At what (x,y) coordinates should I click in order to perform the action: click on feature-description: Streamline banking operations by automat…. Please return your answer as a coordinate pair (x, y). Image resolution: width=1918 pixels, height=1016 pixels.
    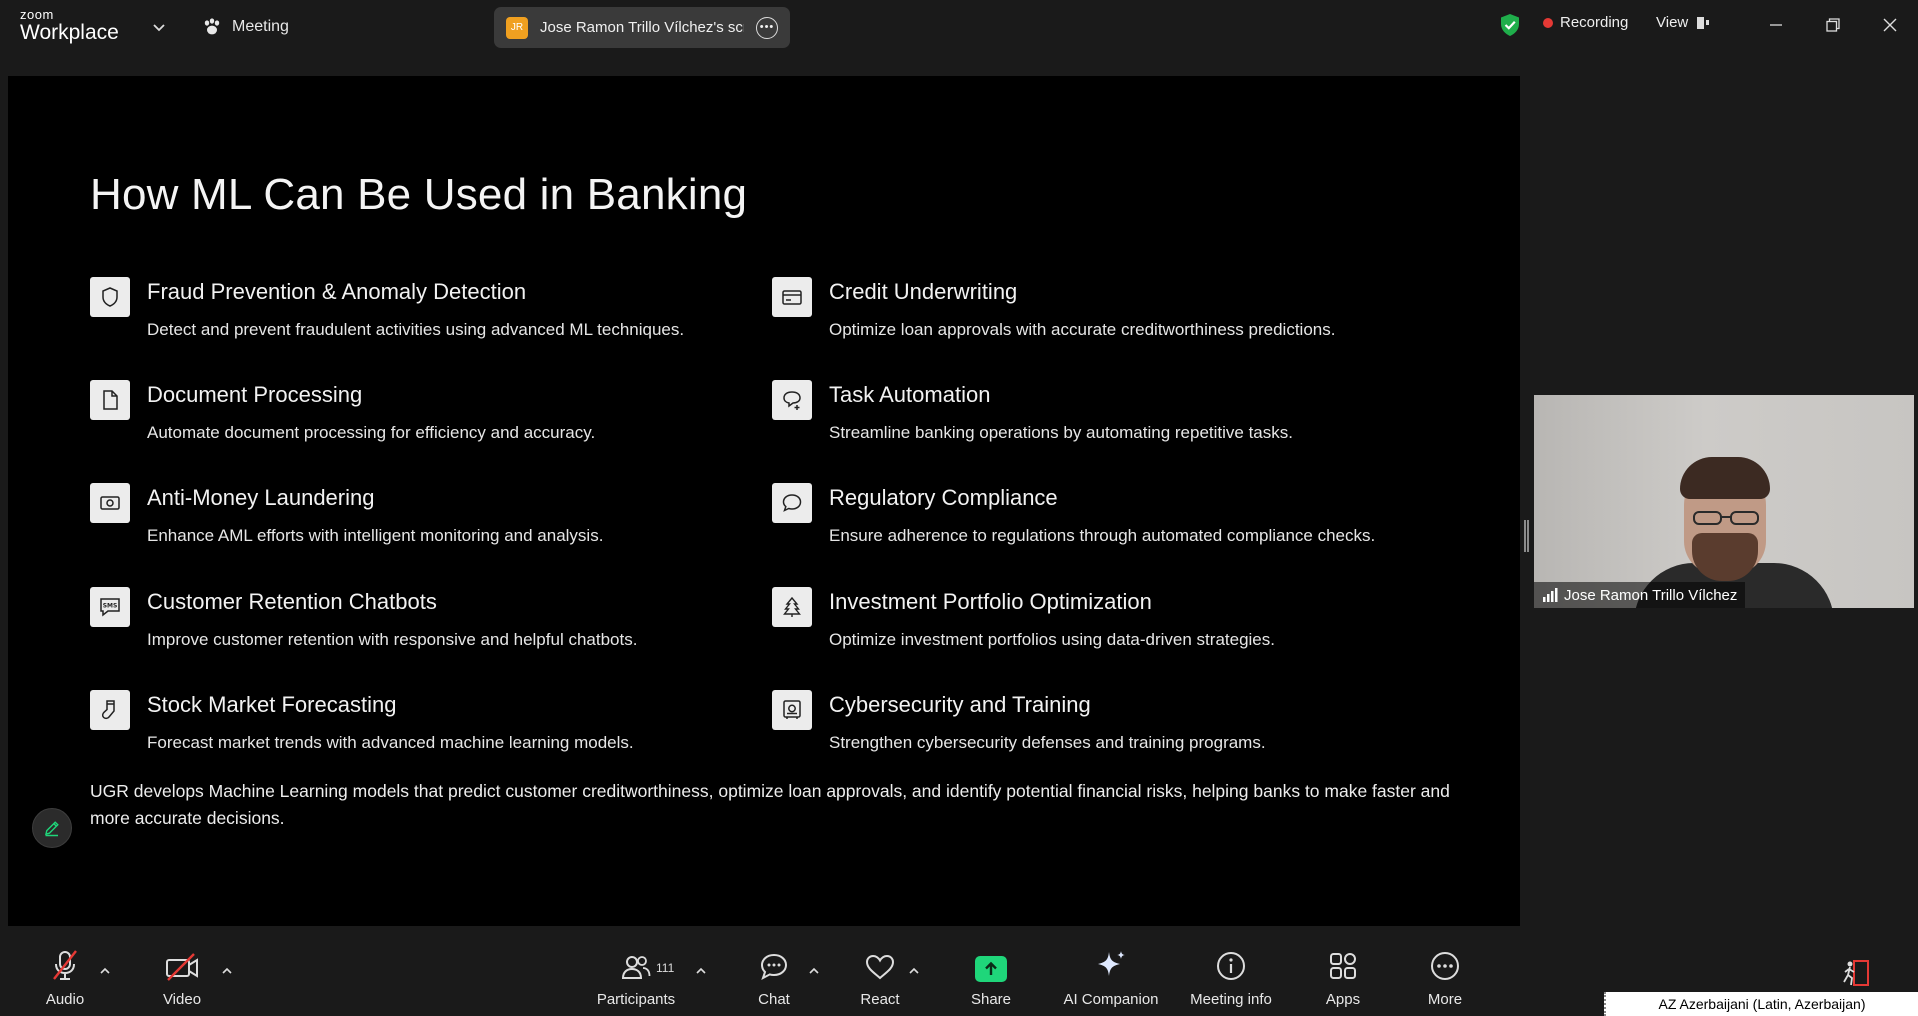
    Looking at the image, I should click on (1061, 432).